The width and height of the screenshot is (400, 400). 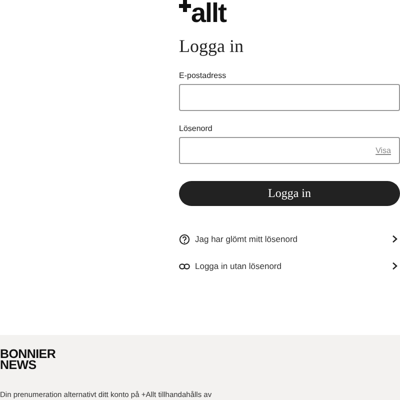 I want to click on password-field: Visa, so click(x=289, y=150).